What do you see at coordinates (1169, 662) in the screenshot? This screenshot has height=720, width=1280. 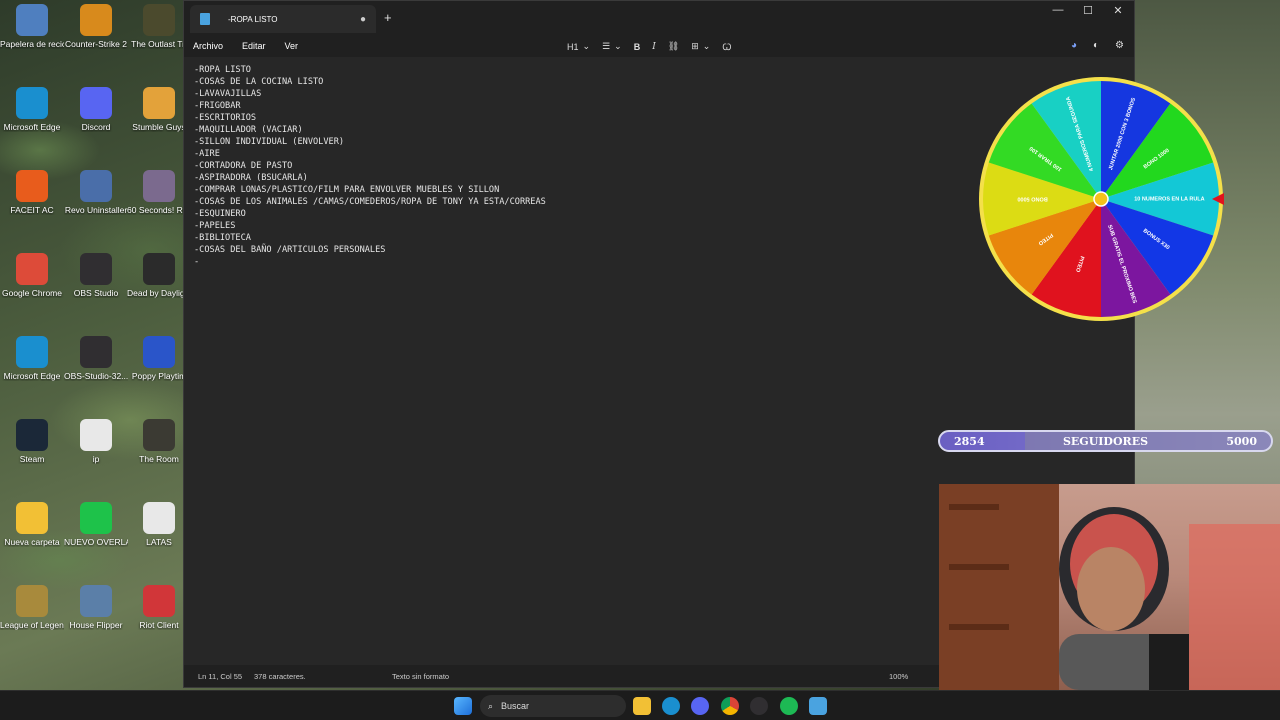 I see `microphone-arm` at bounding box center [1169, 662].